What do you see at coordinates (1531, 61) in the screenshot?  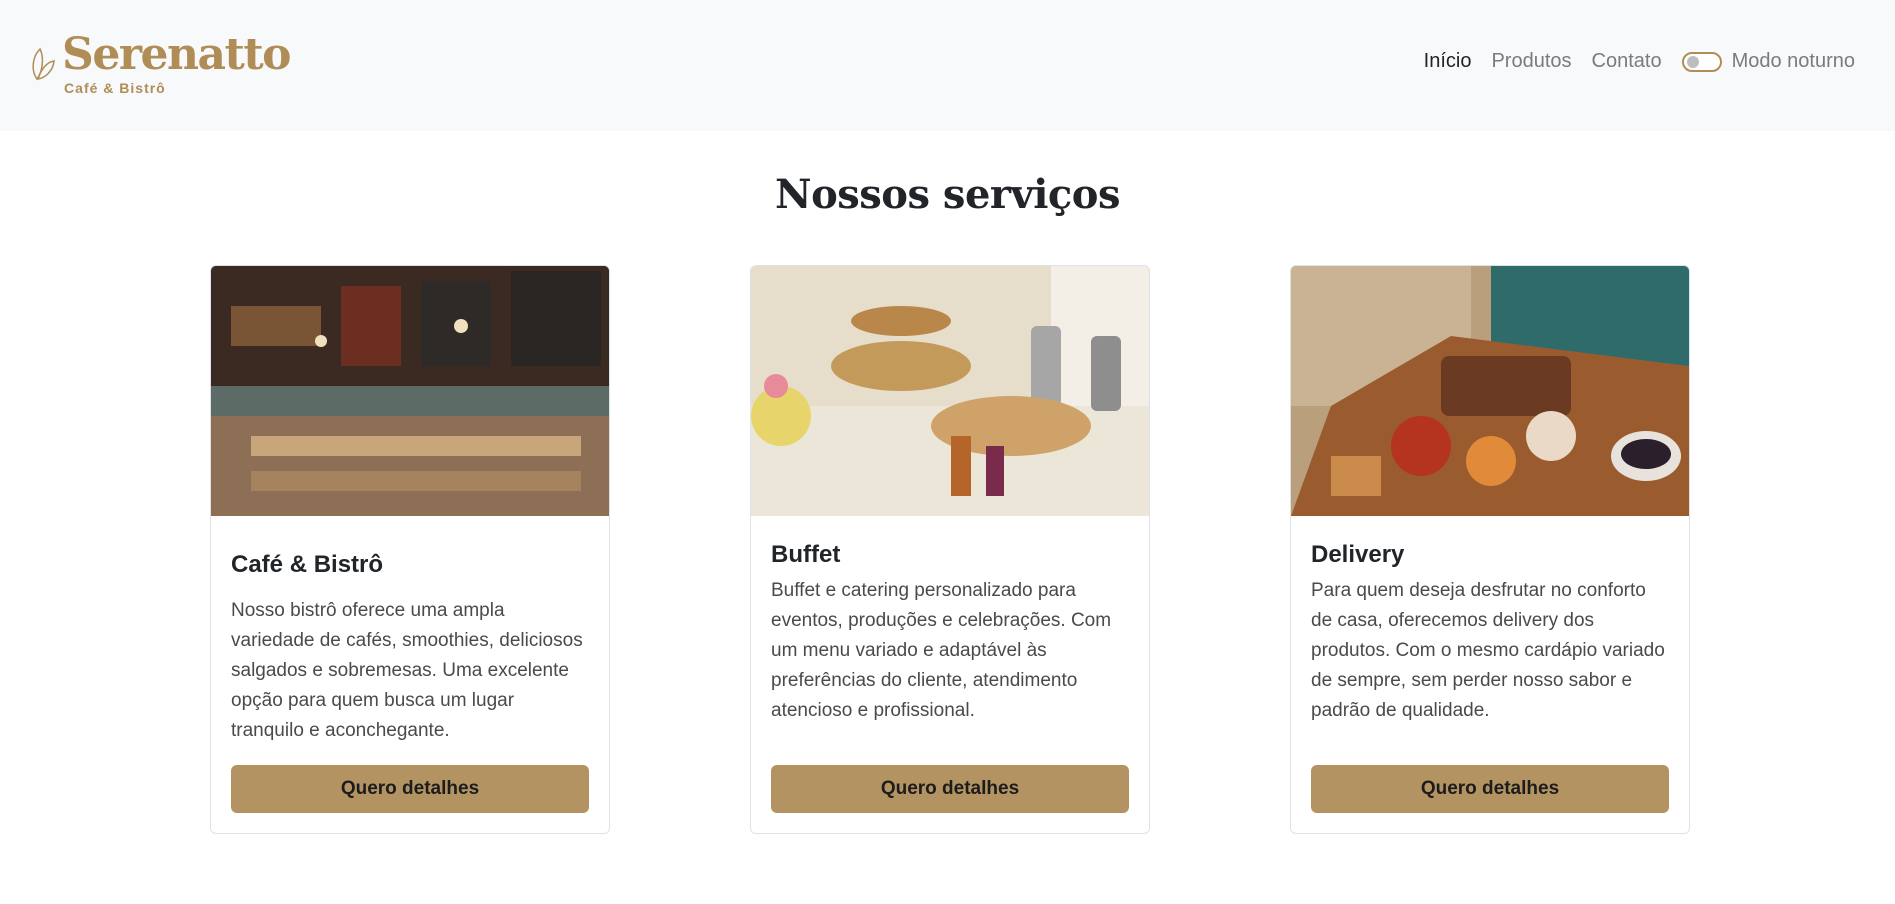 I see `nav-link-produtos: Produtos` at bounding box center [1531, 61].